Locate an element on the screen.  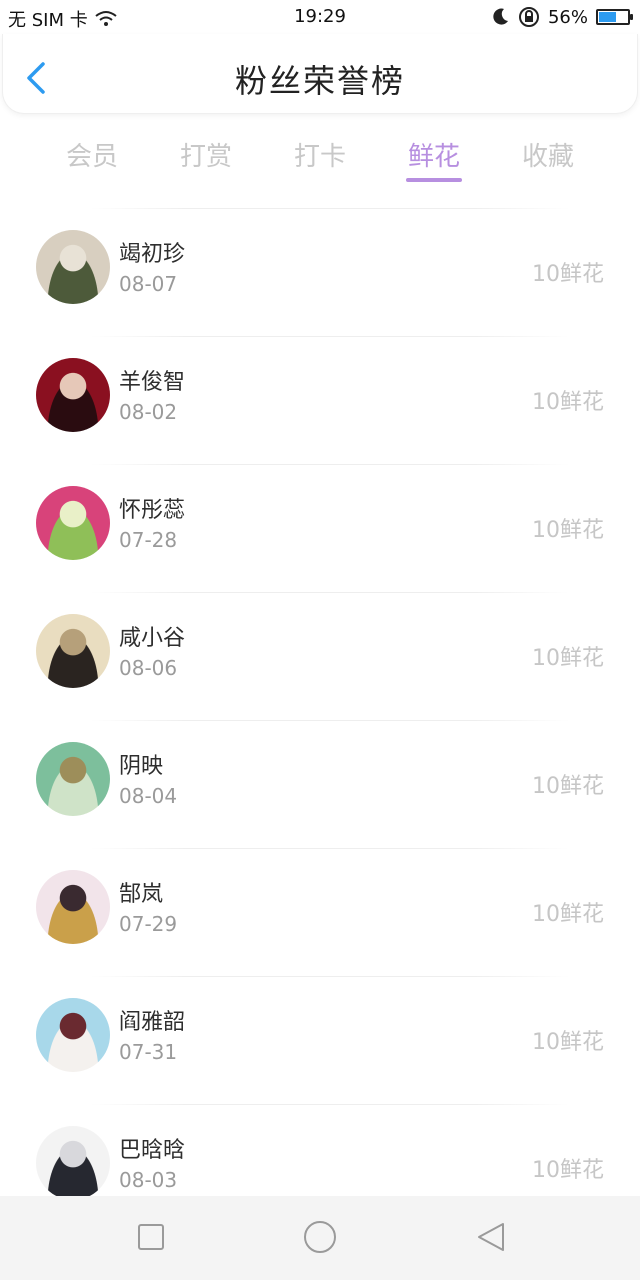
system-nav-bar is located at coordinates (320, 1238).